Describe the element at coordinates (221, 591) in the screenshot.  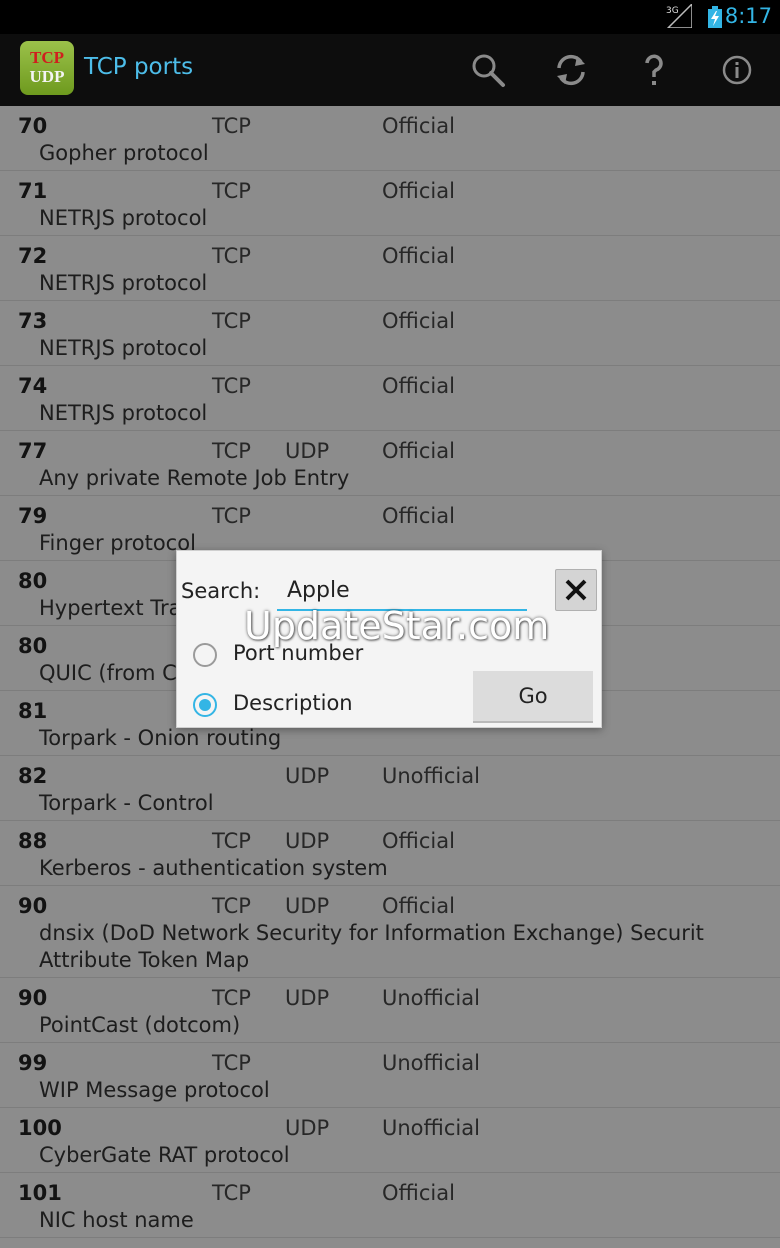
I see `search-label: Search:` at that location.